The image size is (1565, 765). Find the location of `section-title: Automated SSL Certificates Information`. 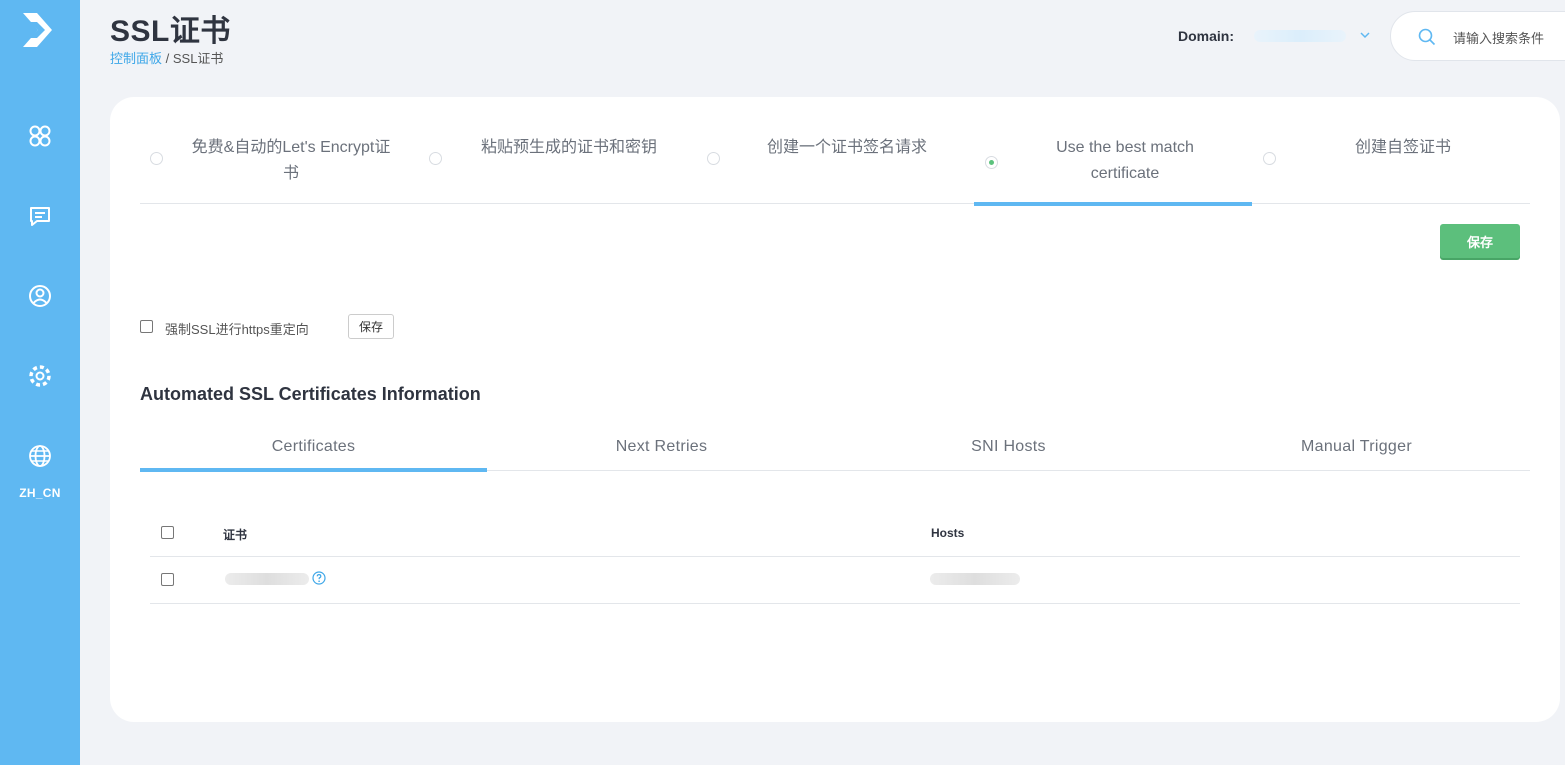

section-title: Automated SSL Certificates Information is located at coordinates (310, 394).